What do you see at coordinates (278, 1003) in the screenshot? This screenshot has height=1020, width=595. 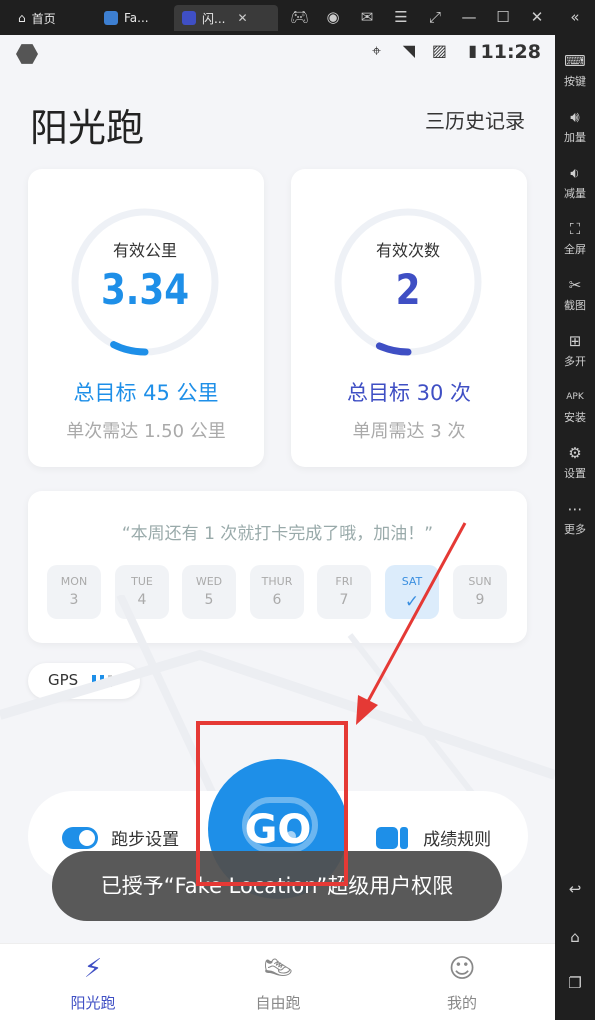 I see `nav-label: 自由跑` at bounding box center [278, 1003].